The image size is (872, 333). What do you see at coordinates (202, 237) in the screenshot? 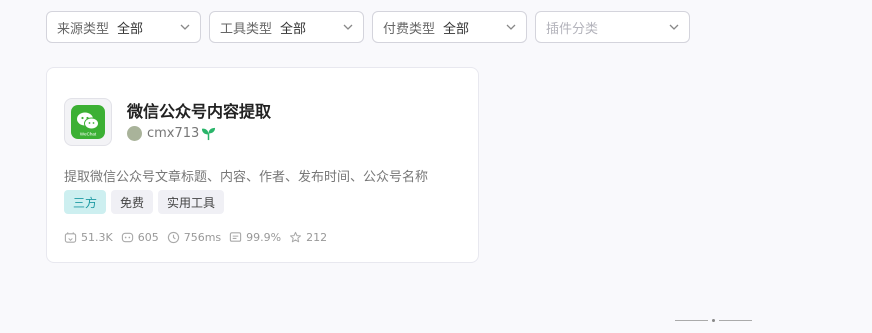
I see `latency-value: 756ms` at bounding box center [202, 237].